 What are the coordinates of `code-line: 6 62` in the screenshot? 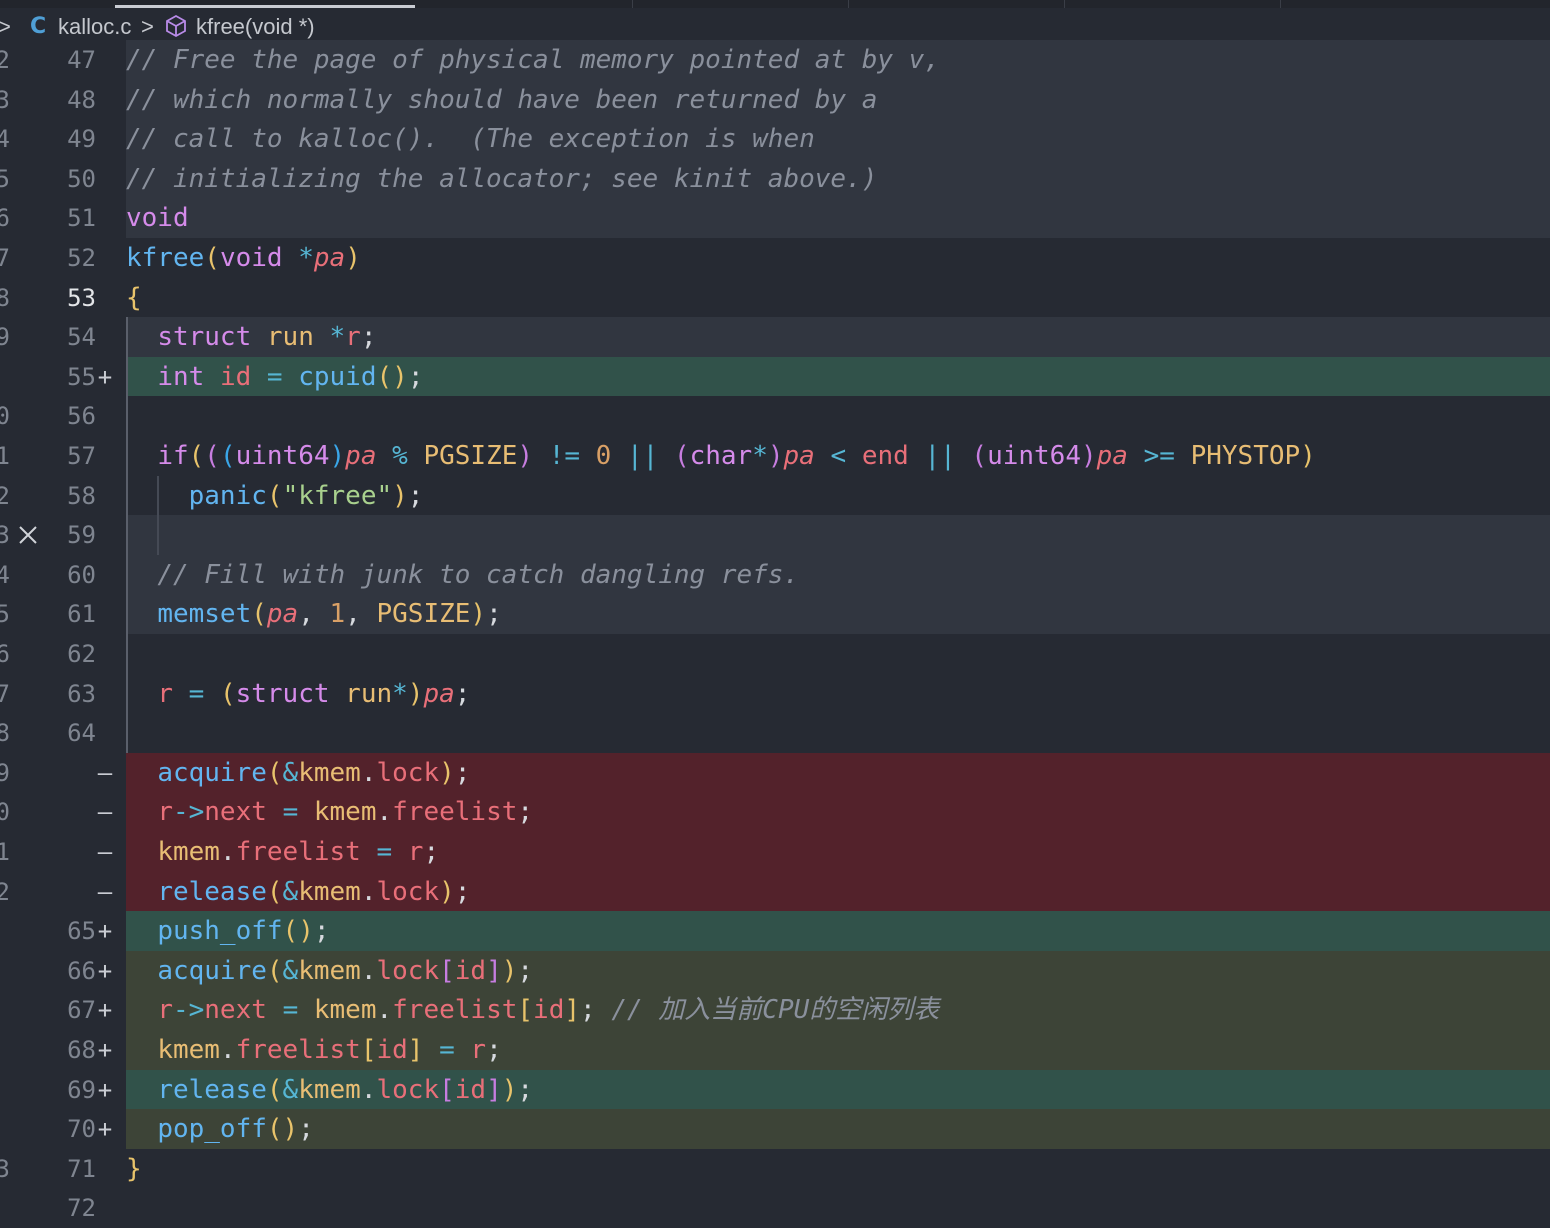 It's located at (775, 654).